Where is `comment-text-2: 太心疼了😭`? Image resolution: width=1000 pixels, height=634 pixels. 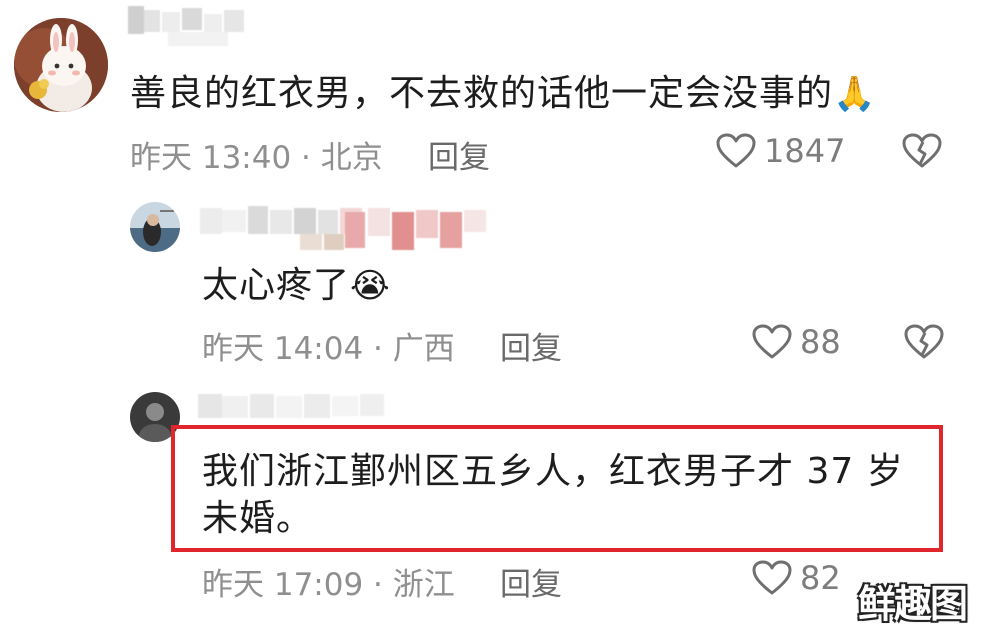 comment-text-2: 太心疼了😭 is located at coordinates (296, 286).